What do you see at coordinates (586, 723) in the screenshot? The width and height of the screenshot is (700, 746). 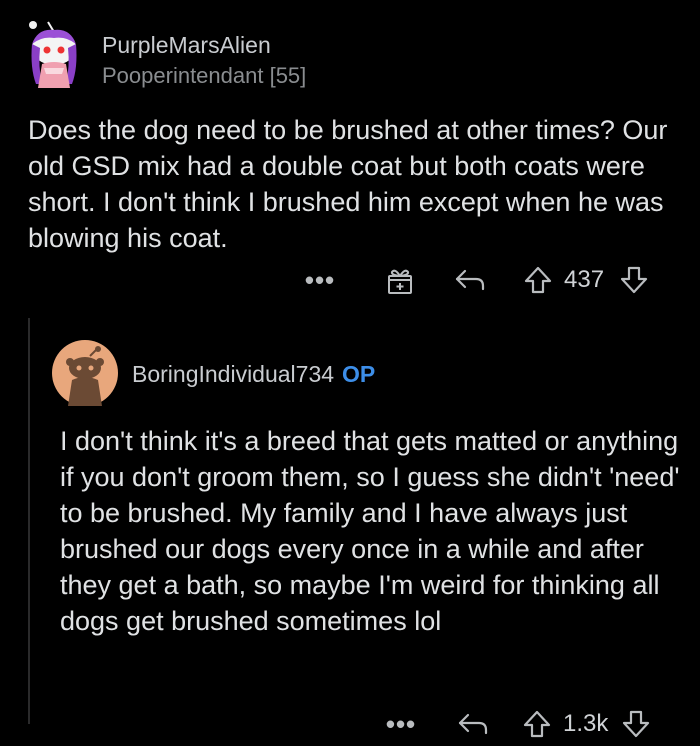 I see `vote-score: 1.3k` at bounding box center [586, 723].